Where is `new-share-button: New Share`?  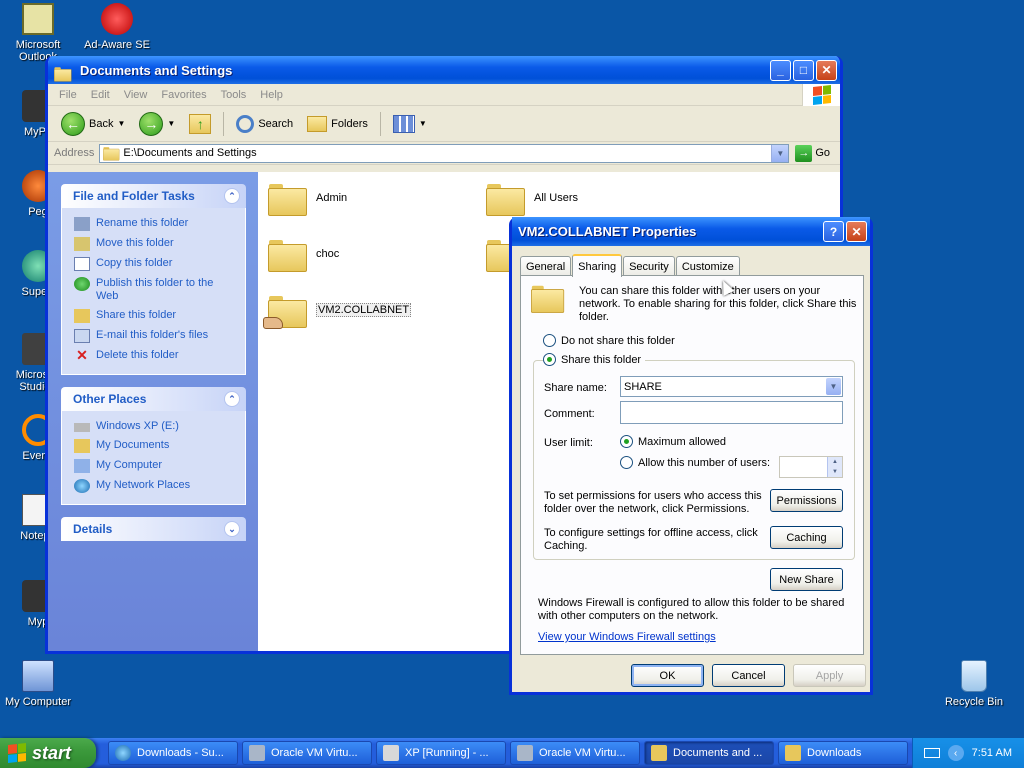 new-share-button: New Share is located at coordinates (806, 579).